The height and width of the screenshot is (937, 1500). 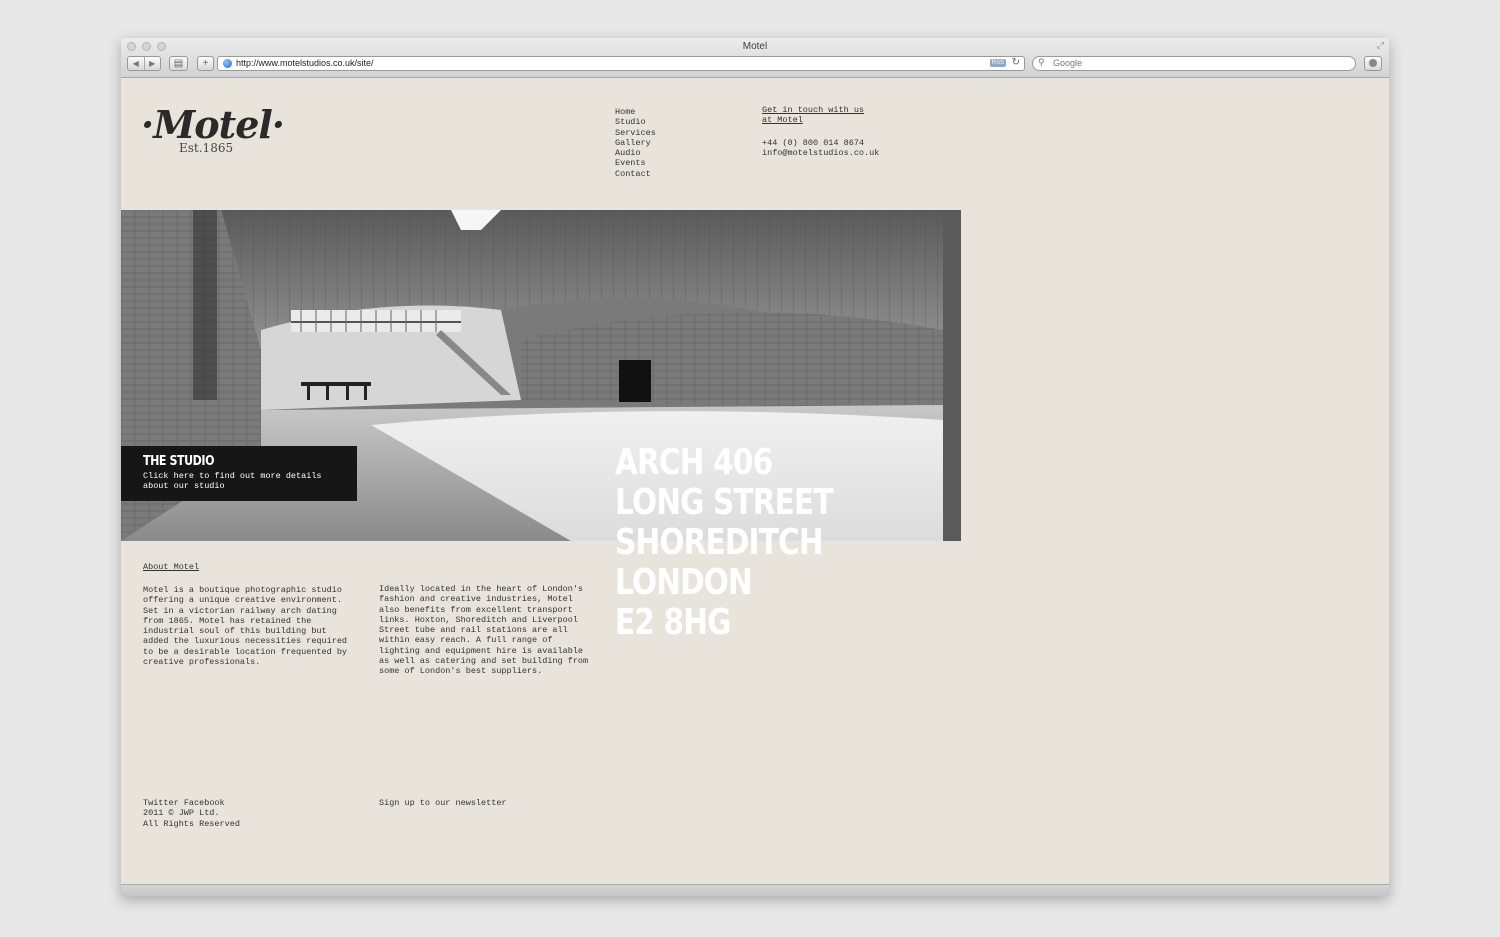 I want to click on about-text-line: industrial soul of this building but, so click(x=235, y=631).